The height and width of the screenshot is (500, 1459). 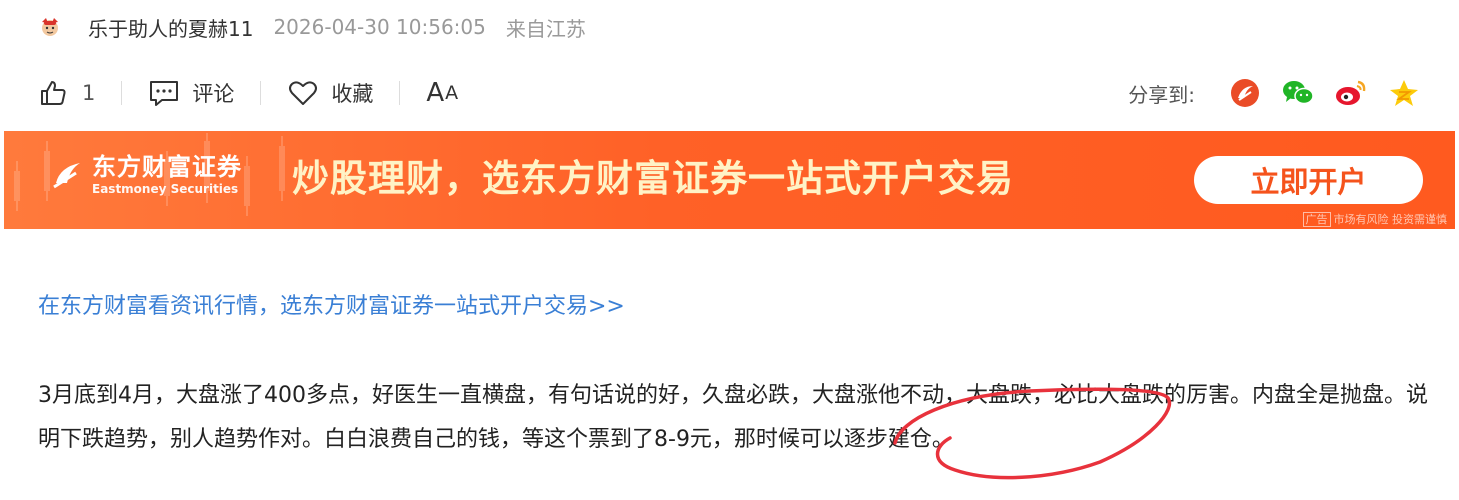 I want to click on font-size-small-glyph: A, so click(x=452, y=93).